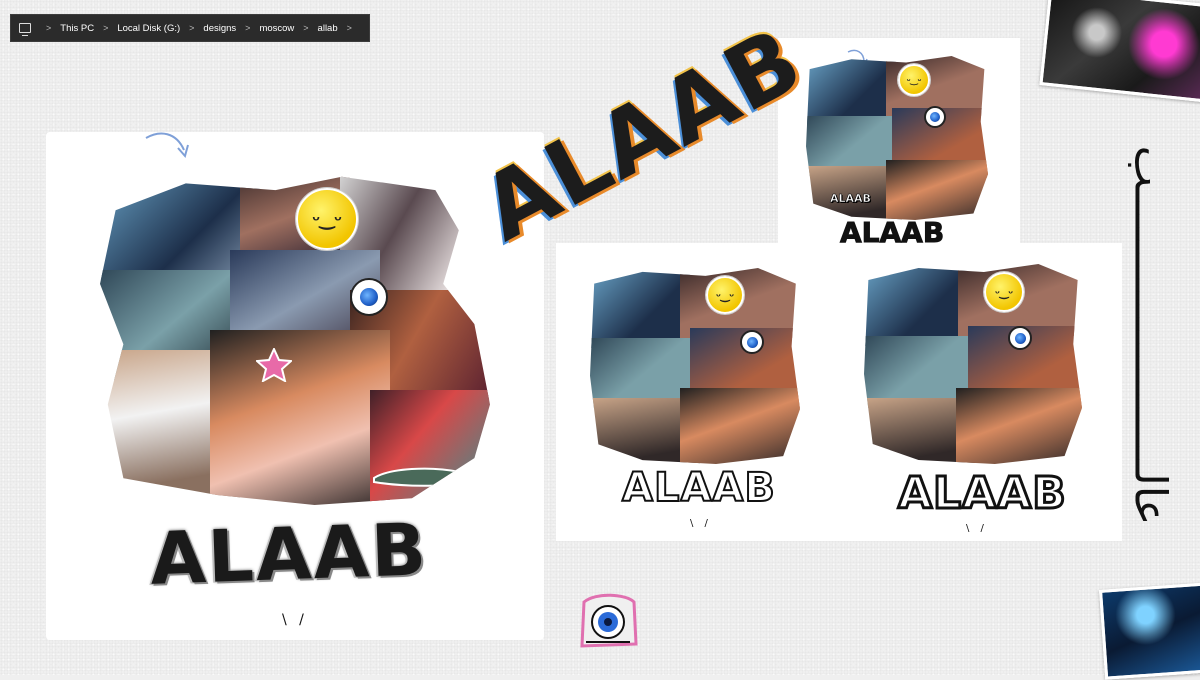 The height and width of the screenshot is (680, 1200). What do you see at coordinates (25, 29) in the screenshot?
I see `computer-icon` at bounding box center [25, 29].